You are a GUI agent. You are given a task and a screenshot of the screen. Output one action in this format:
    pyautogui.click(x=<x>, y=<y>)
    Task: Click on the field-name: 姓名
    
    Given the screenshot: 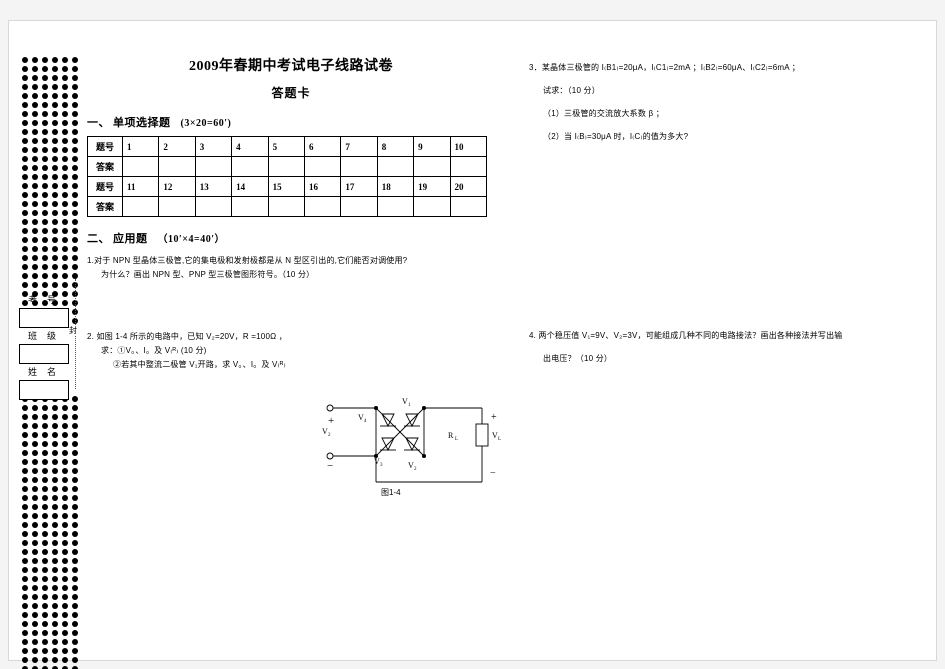 What is the action you would take?
    pyautogui.click(x=45, y=382)
    